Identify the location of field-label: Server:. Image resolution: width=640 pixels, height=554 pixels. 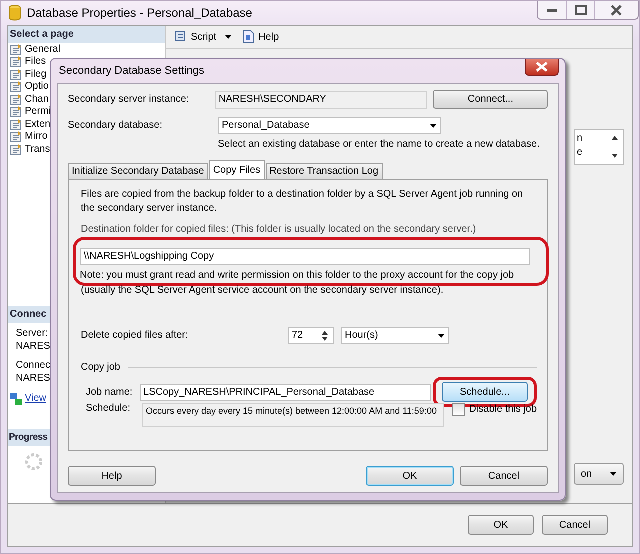
(32, 333).